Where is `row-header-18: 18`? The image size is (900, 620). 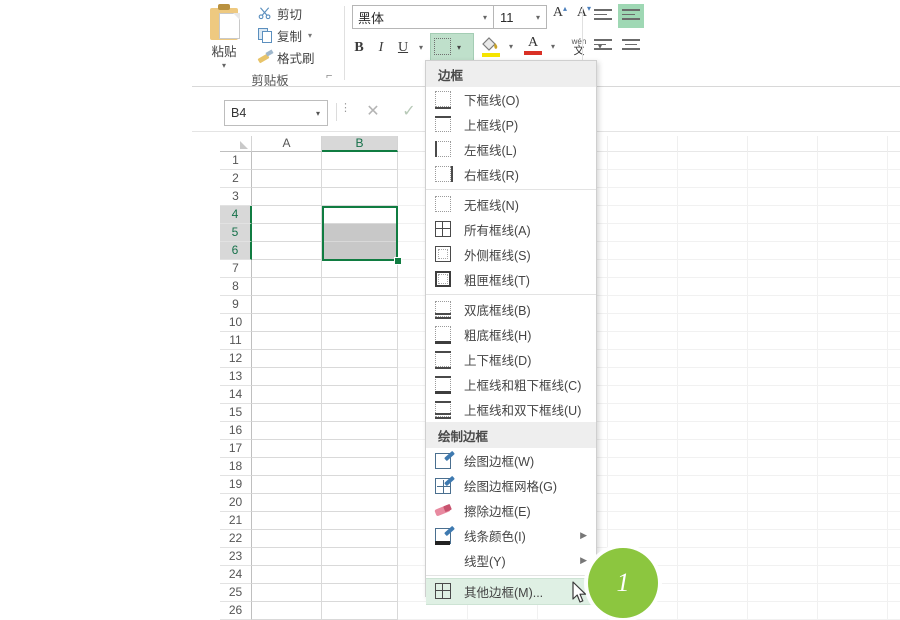 row-header-18: 18 is located at coordinates (236, 467).